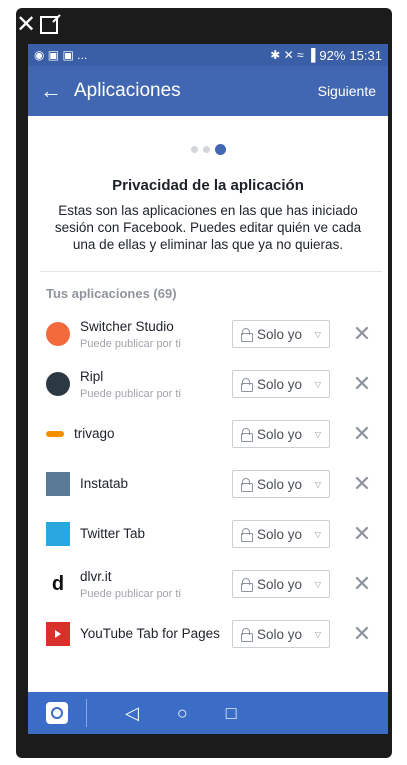  I want to click on dlvrit-icon: d, so click(58, 583).